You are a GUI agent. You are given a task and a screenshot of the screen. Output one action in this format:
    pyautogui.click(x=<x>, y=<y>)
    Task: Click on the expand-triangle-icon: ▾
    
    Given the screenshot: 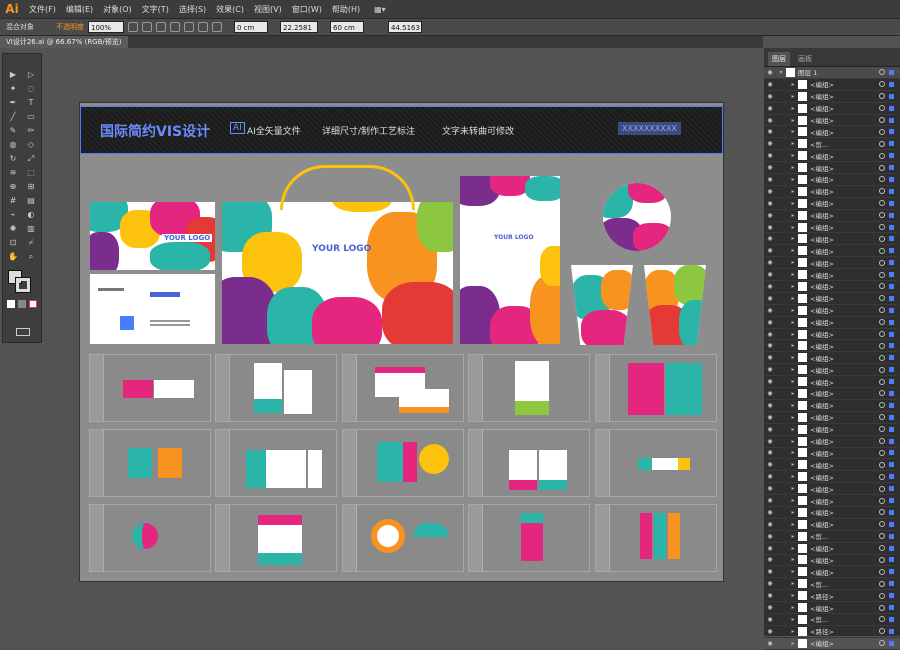 What is the action you would take?
    pyautogui.click(x=781, y=72)
    